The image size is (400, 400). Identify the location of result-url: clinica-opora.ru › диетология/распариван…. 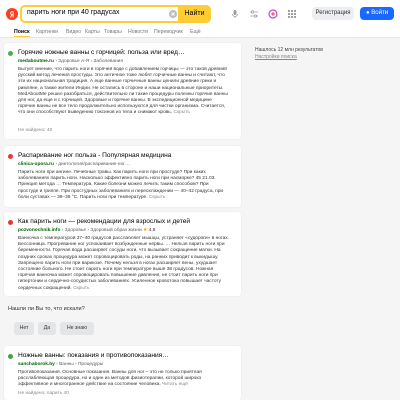
(74, 164).